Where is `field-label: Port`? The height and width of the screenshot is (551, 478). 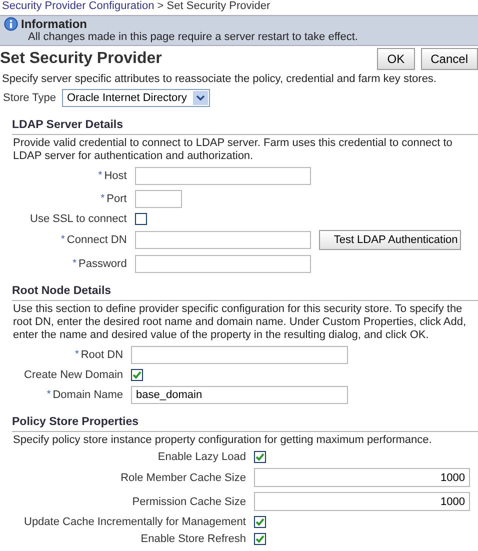 field-label: Port is located at coordinates (116, 199).